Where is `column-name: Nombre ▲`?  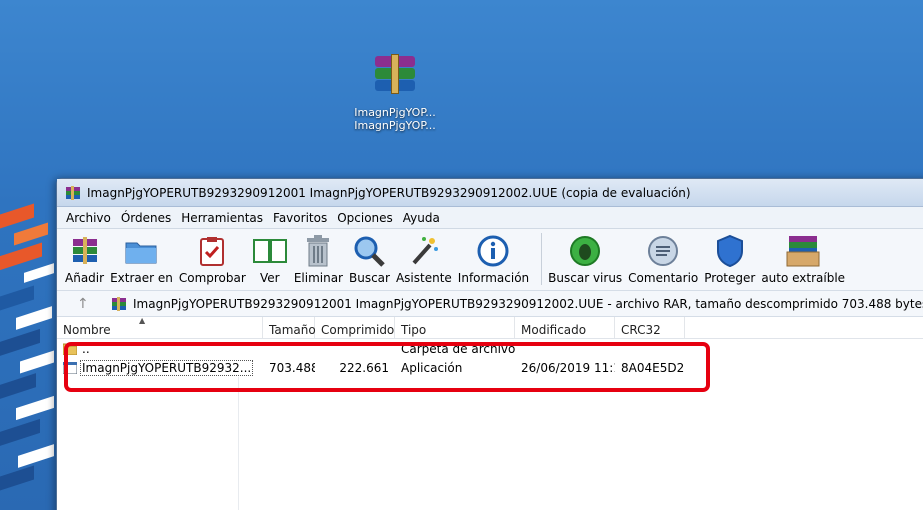
column-name: Nombre ▲ is located at coordinates (160, 327).